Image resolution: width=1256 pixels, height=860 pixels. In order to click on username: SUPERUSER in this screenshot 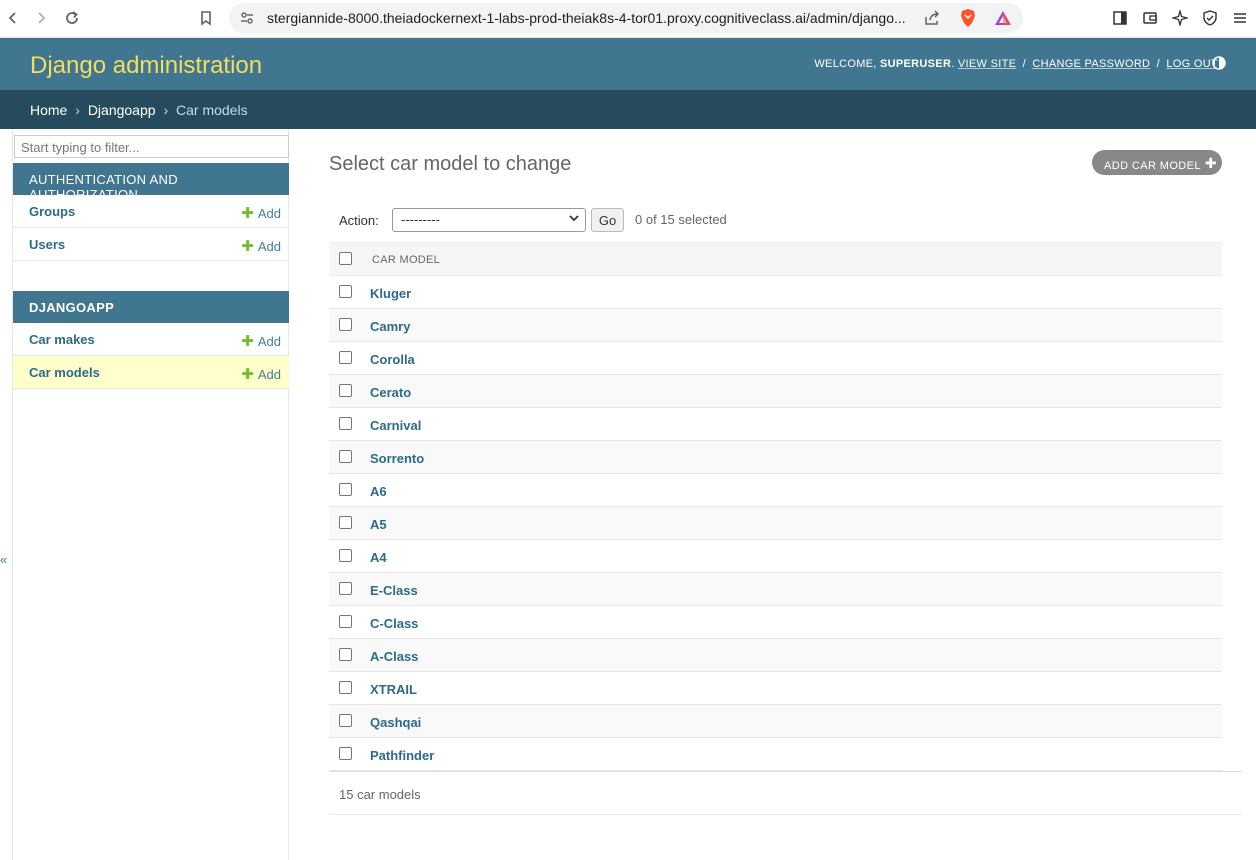, I will do `click(916, 64)`.